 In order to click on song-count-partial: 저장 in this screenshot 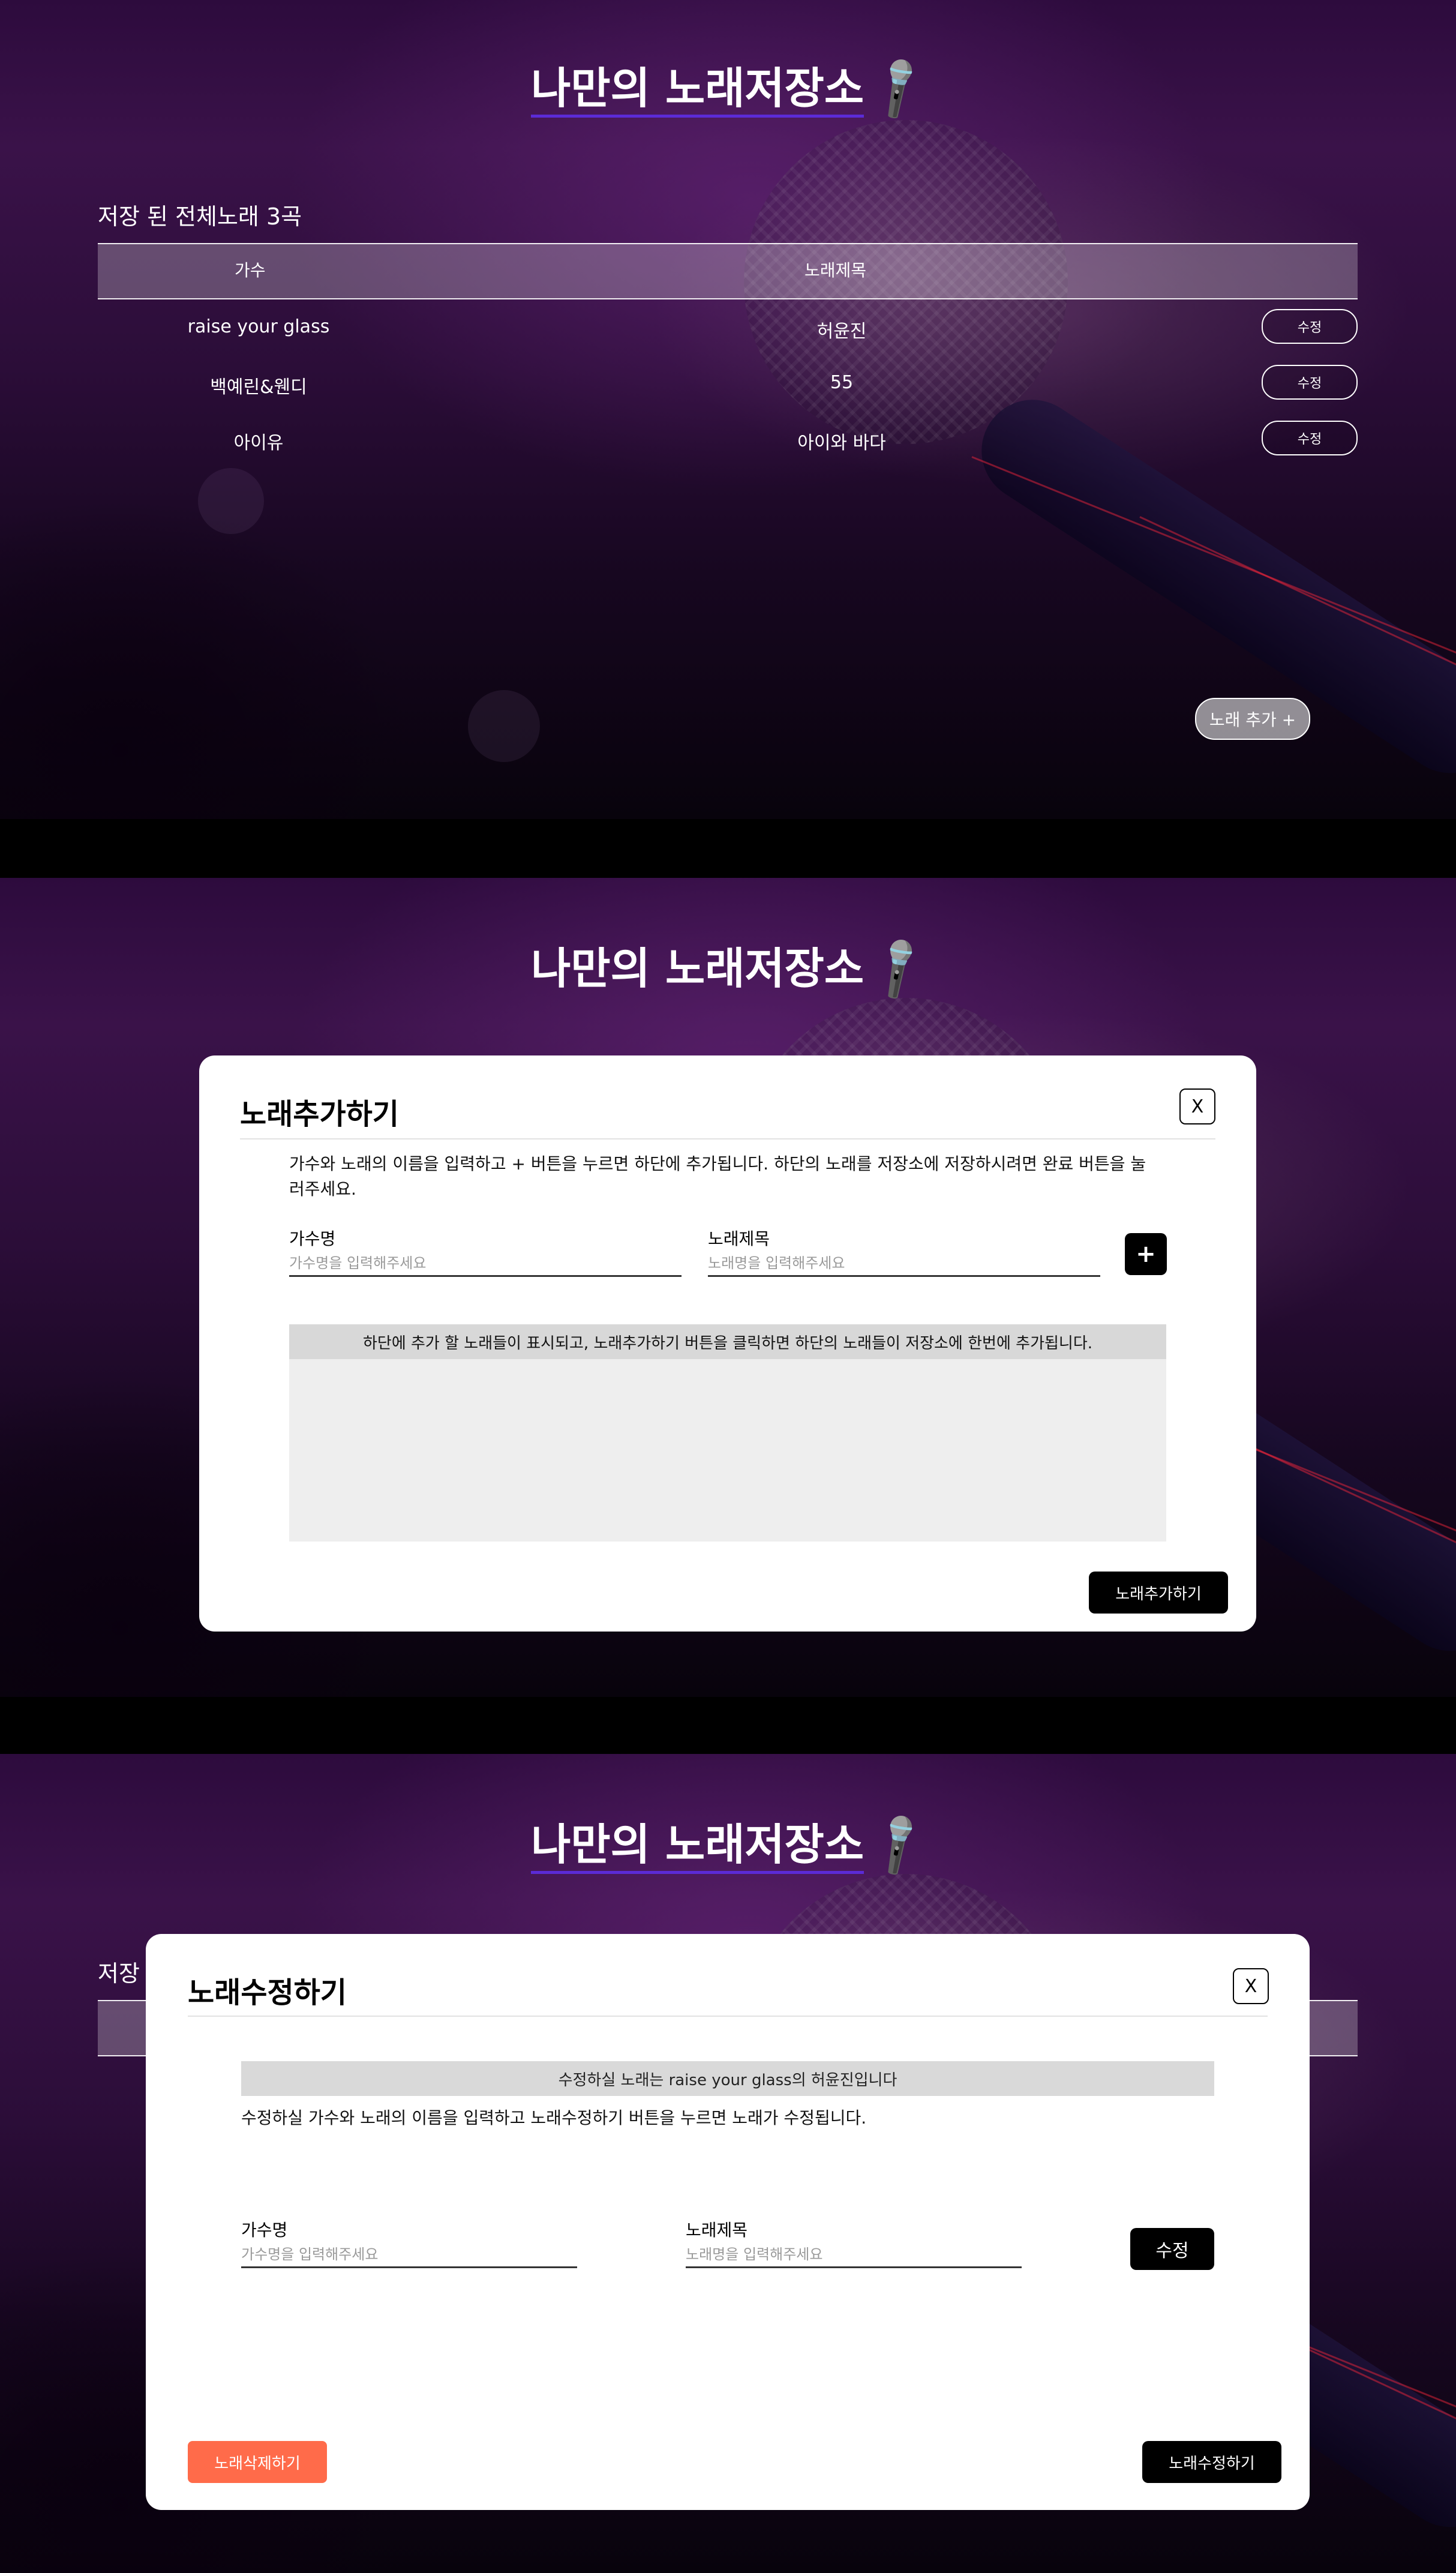, I will do `click(119, 1973)`.